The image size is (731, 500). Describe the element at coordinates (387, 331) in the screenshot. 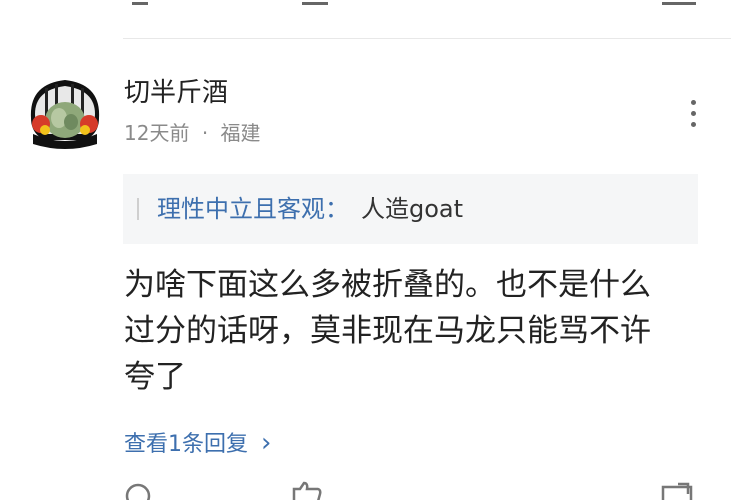

I see `content-line: 过分的话呀，莫非现在马龙只能骂不许` at that location.